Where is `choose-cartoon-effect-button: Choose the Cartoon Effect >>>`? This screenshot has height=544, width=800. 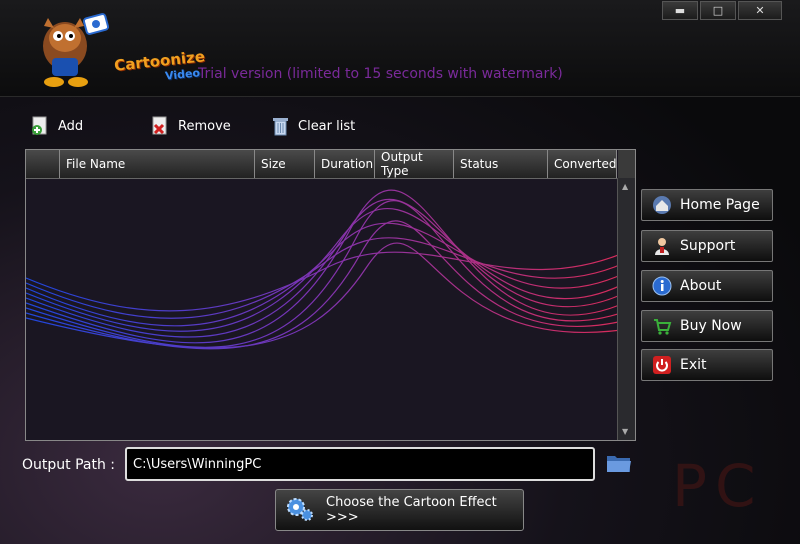 choose-cartoon-effect-button: Choose the Cartoon Effect >>> is located at coordinates (399, 510).